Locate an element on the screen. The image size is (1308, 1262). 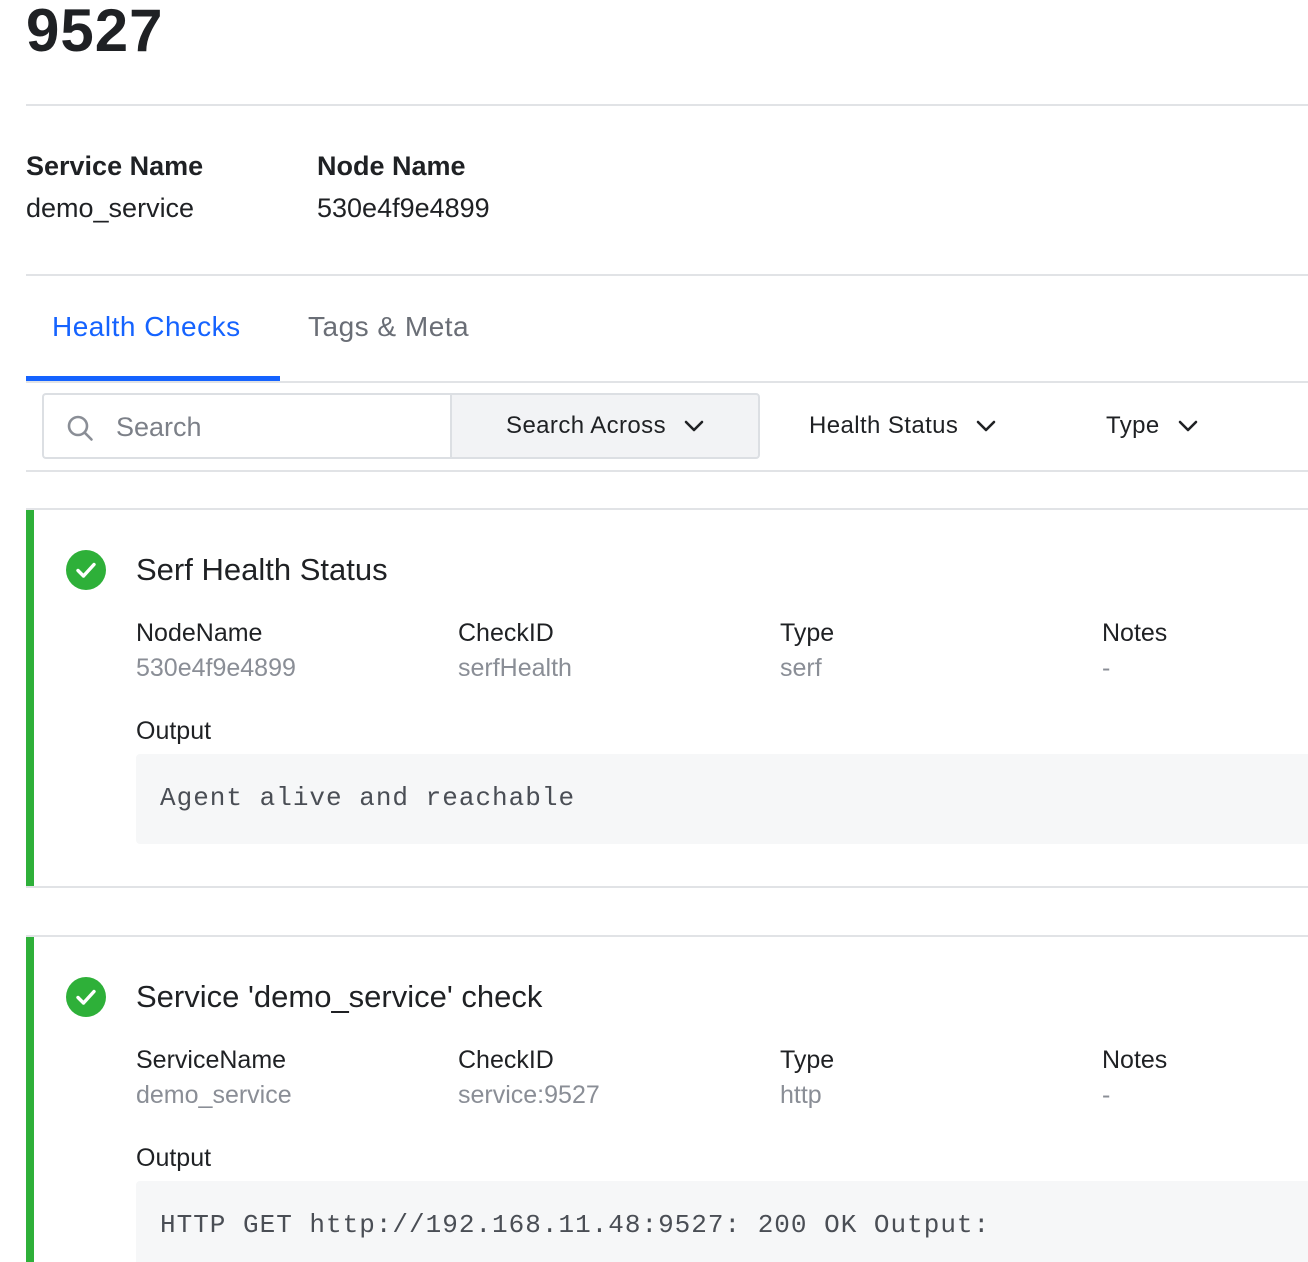
search-across-label: Search Across is located at coordinates (586, 425).